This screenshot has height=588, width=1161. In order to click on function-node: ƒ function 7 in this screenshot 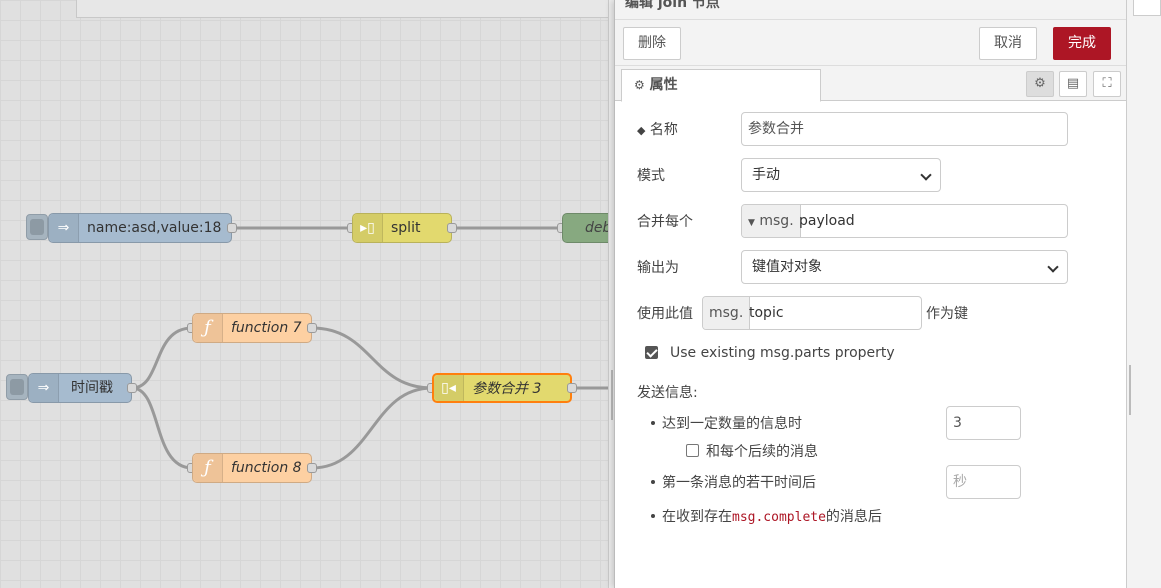, I will do `click(252, 328)`.